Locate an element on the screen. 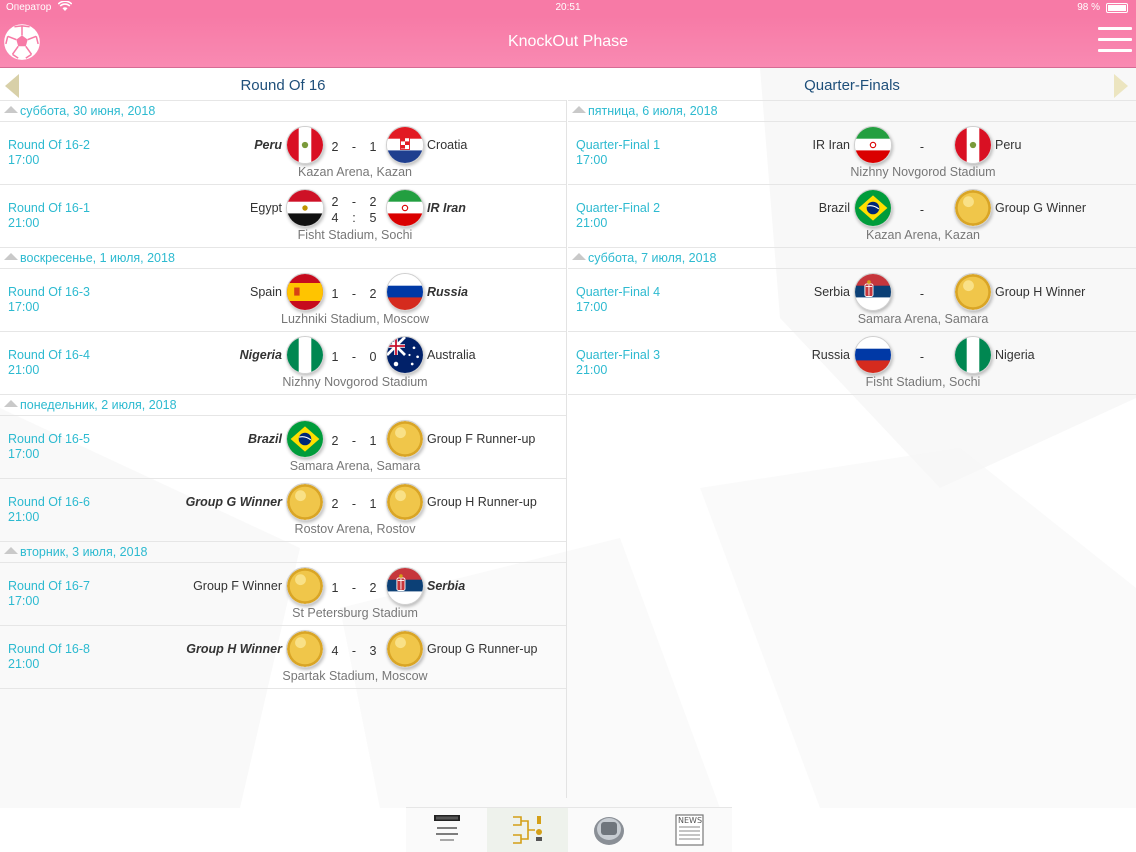 This screenshot has height=852, width=1136. date-header: суббота, 7 июля, 2018 is located at coordinates (852, 258).